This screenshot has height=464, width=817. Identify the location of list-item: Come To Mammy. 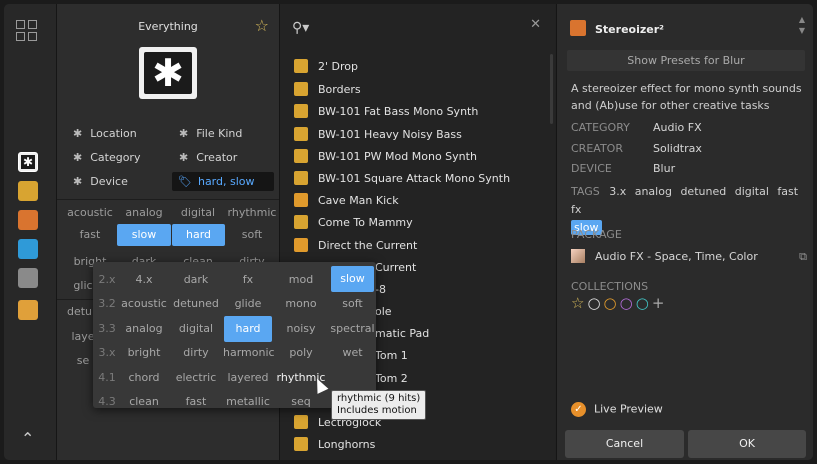
(353, 223).